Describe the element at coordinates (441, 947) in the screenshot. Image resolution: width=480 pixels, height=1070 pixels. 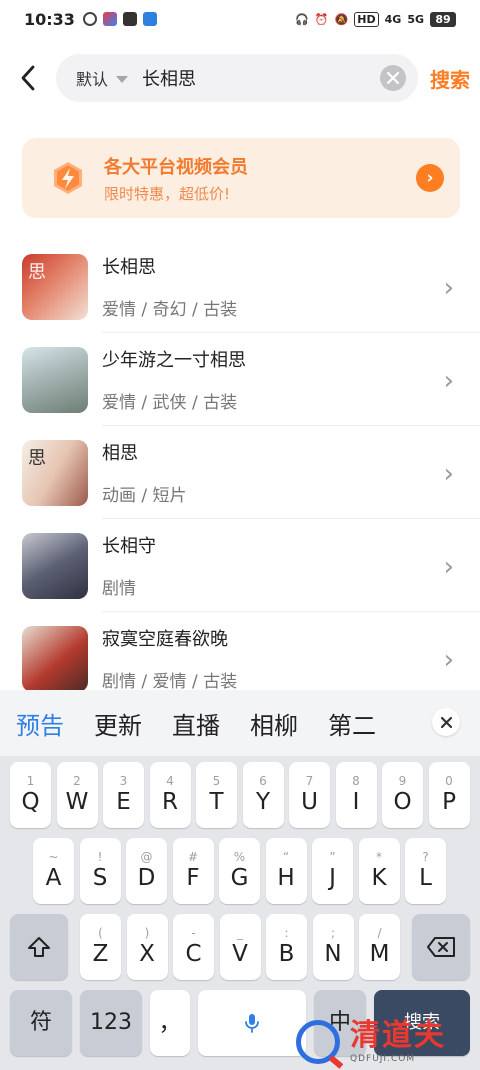
I see `backspace-key` at that location.